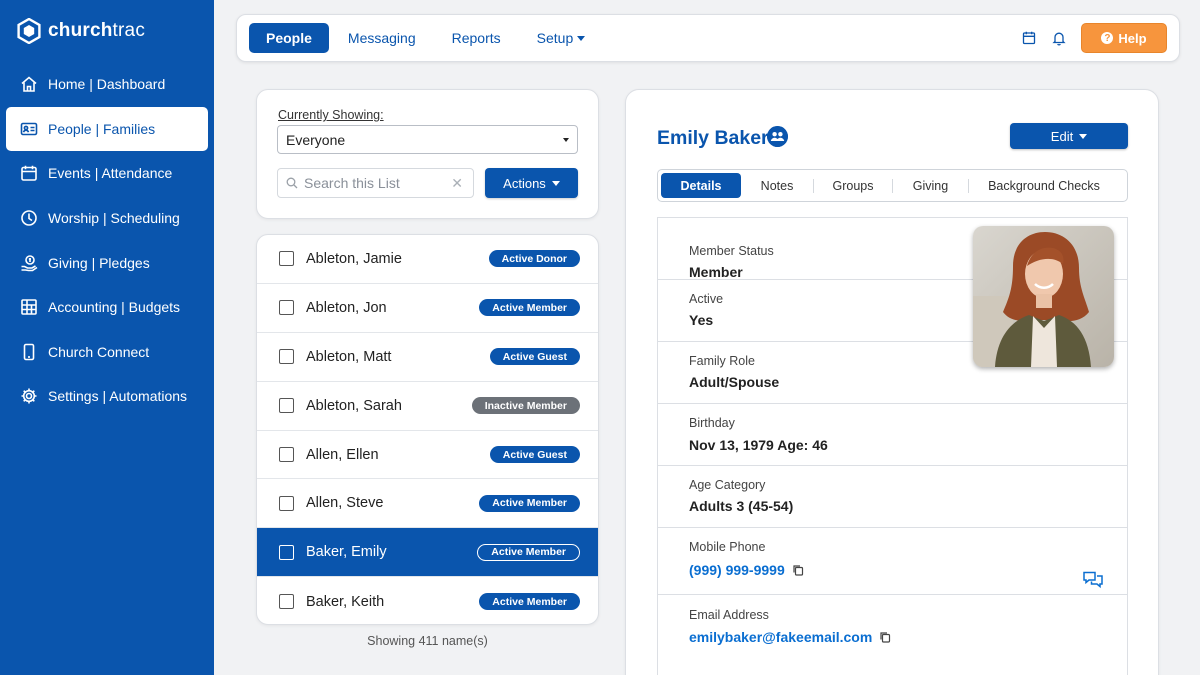  I want to click on person-name: Ableton, Matt, so click(349, 356).